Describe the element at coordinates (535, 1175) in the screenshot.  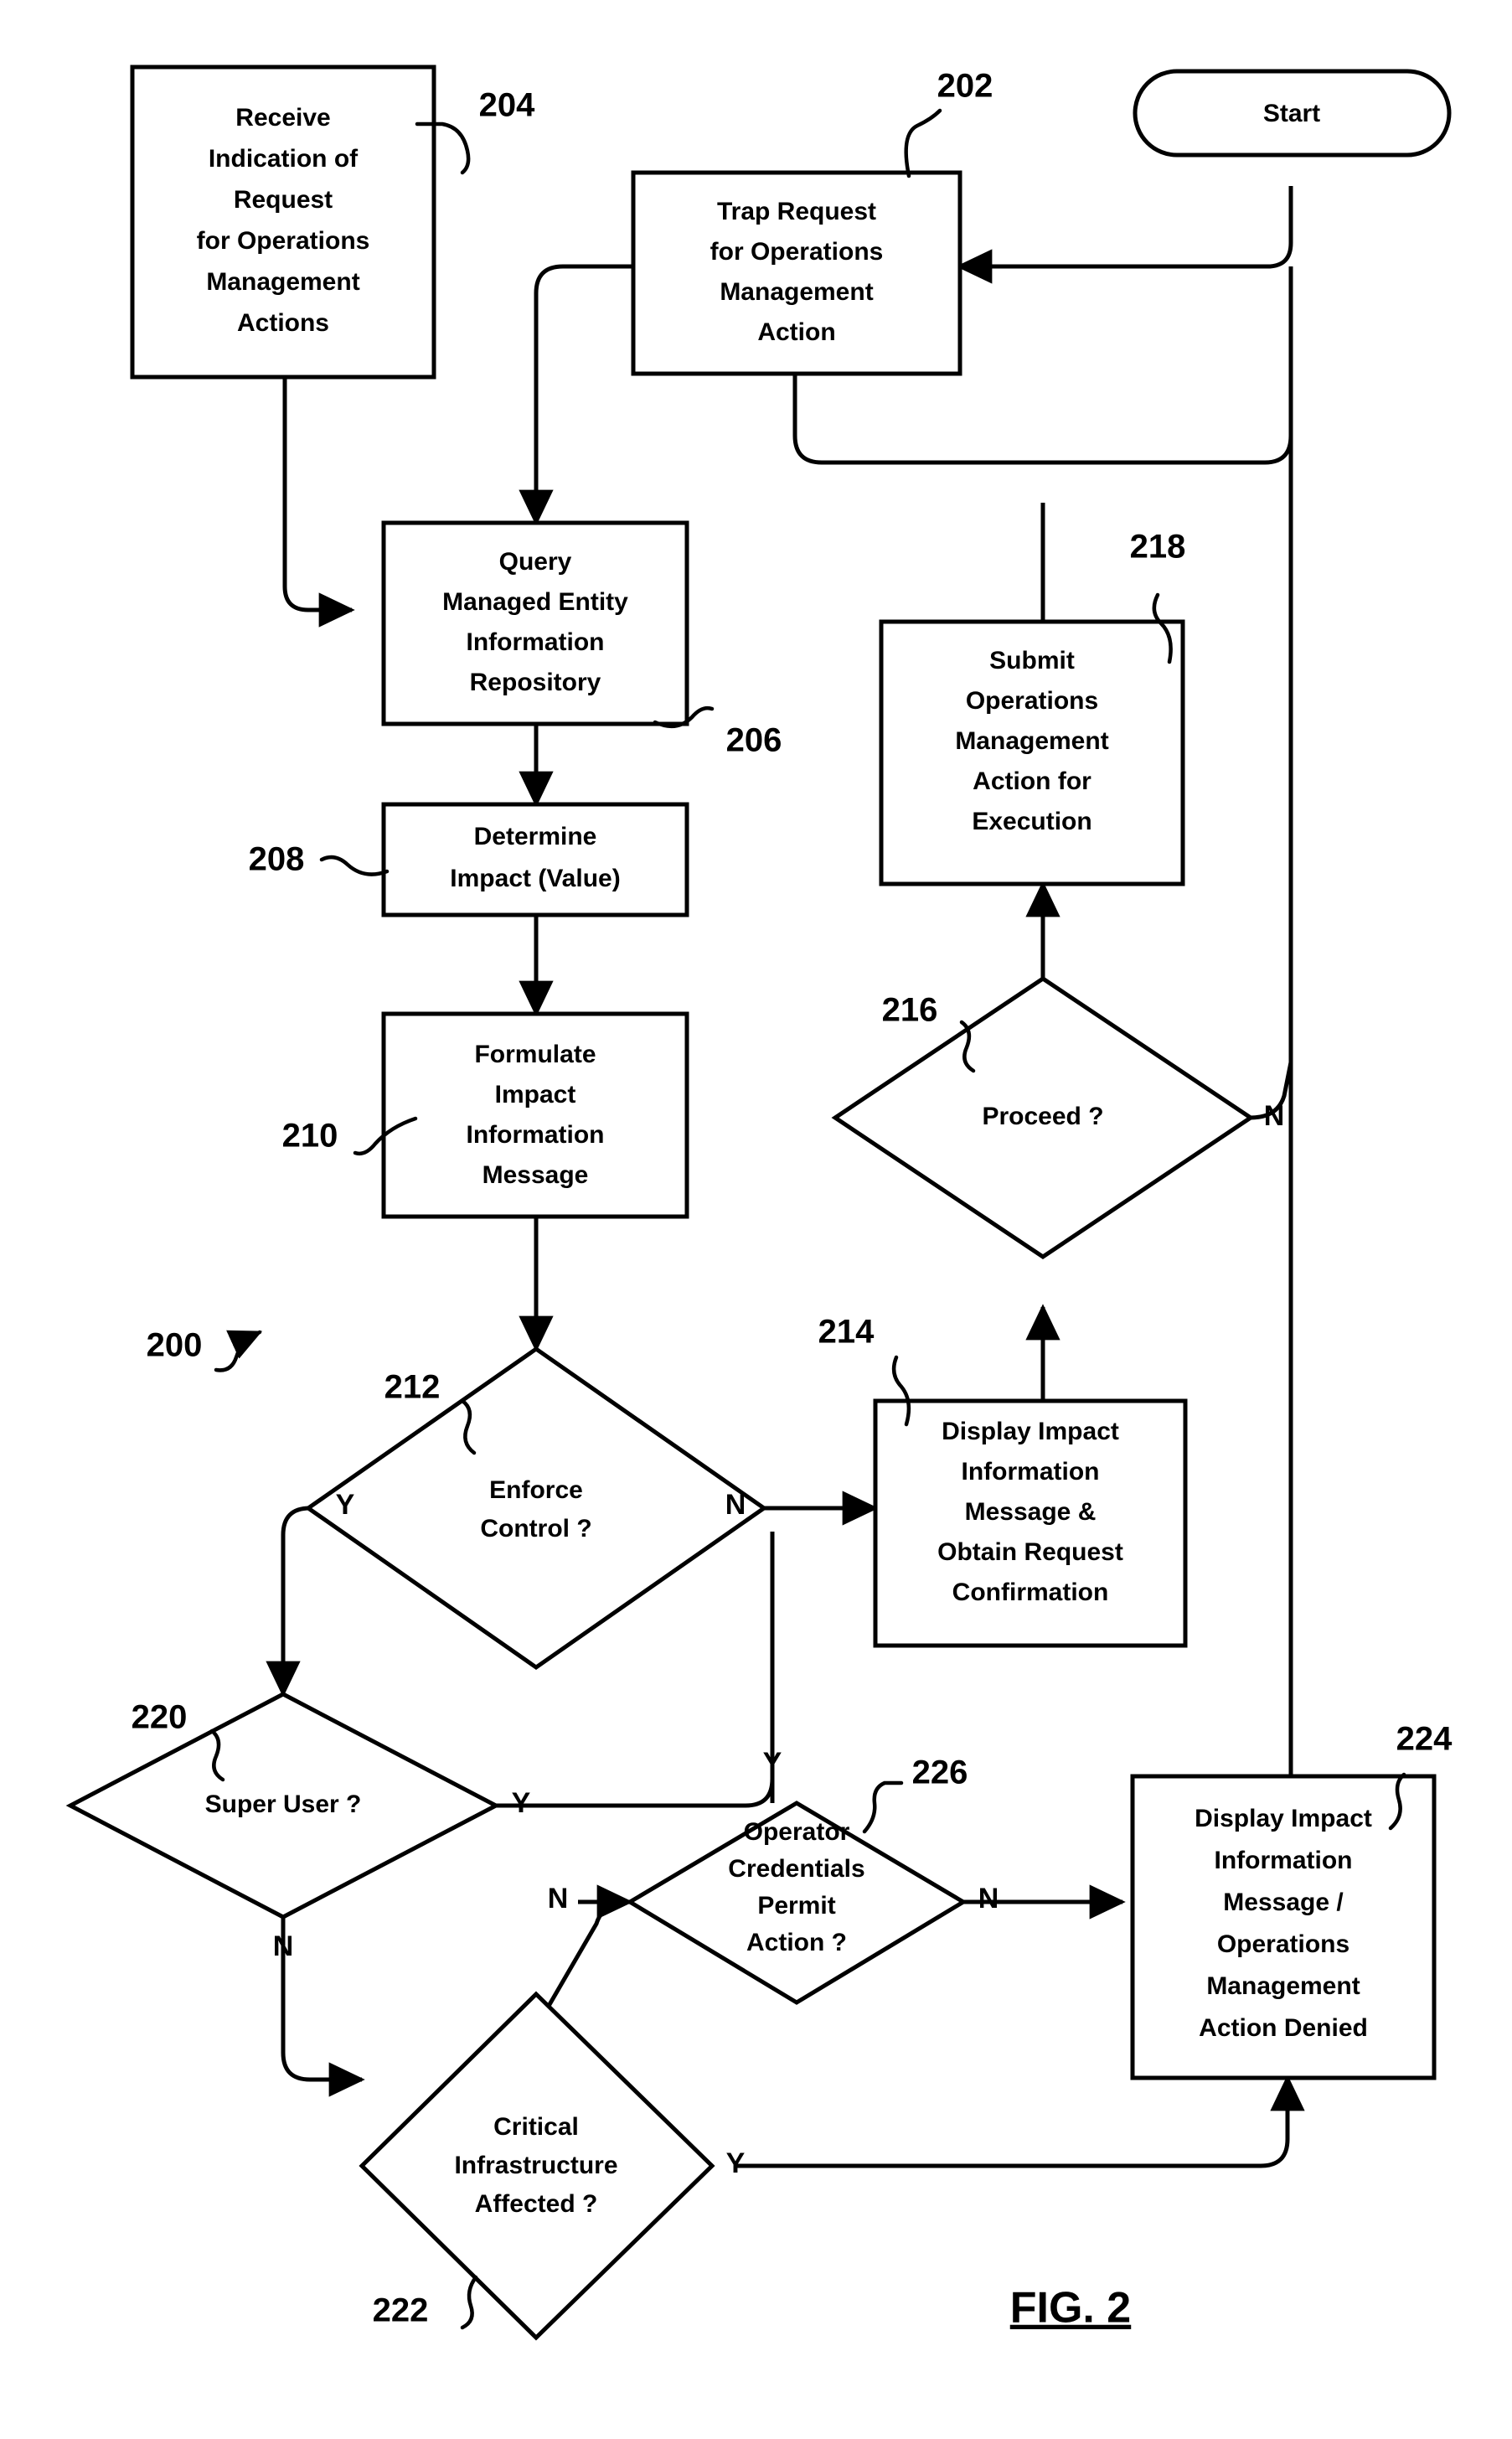
I see `formulate-message-line-4: Message` at that location.